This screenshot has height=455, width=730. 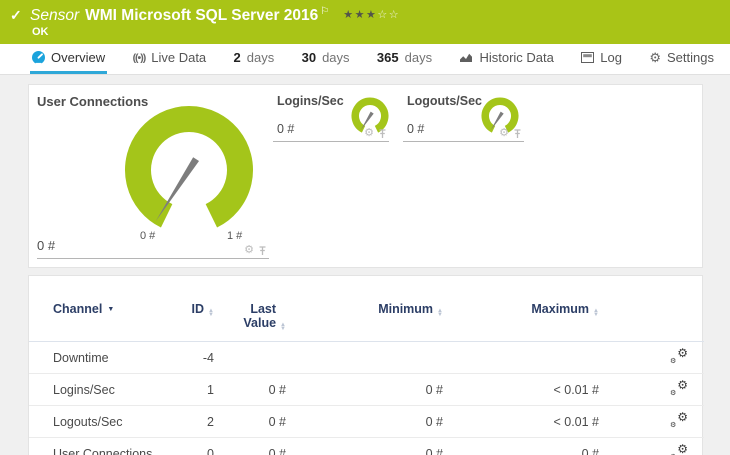 I want to click on column-header-last-value: Last Value ▲ ▼, so click(x=250, y=309).